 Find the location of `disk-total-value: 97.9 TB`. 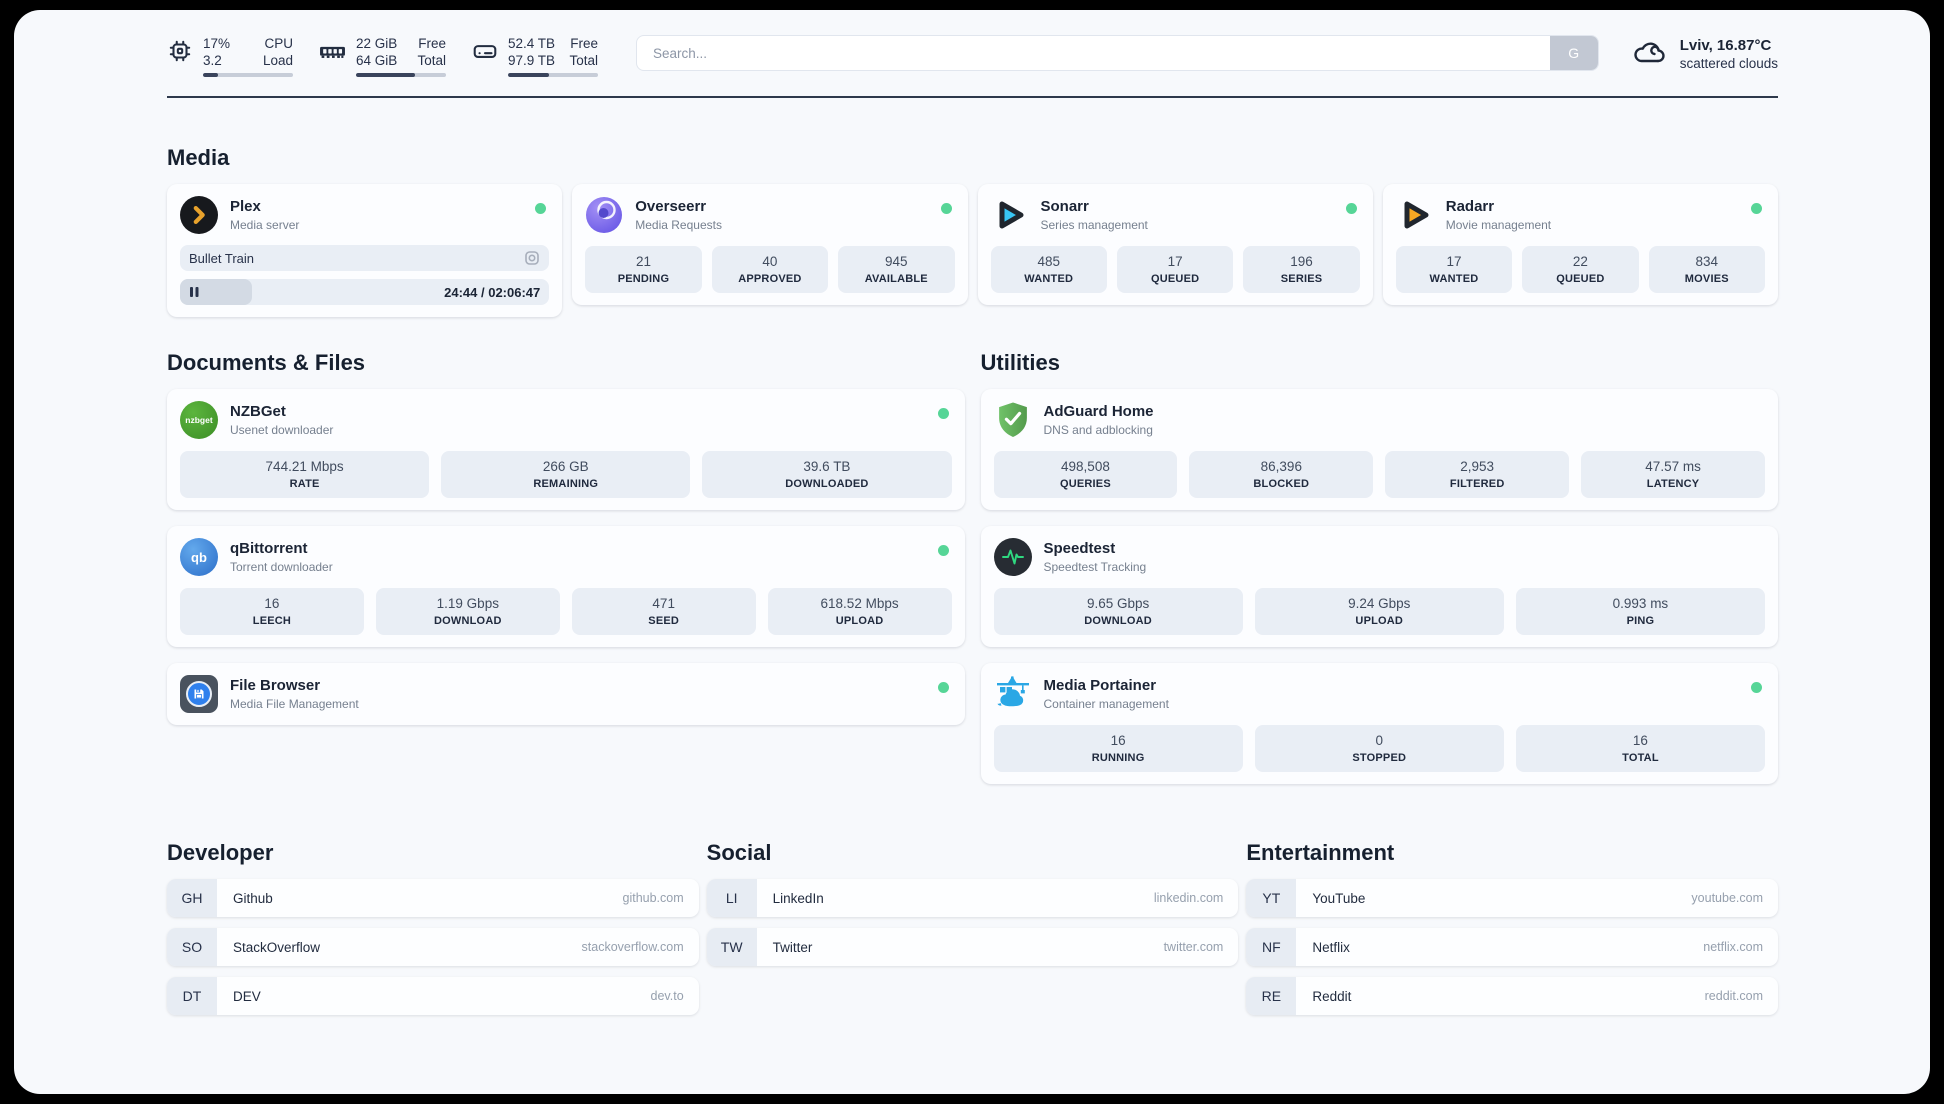

disk-total-value: 97.9 TB is located at coordinates (532, 60).